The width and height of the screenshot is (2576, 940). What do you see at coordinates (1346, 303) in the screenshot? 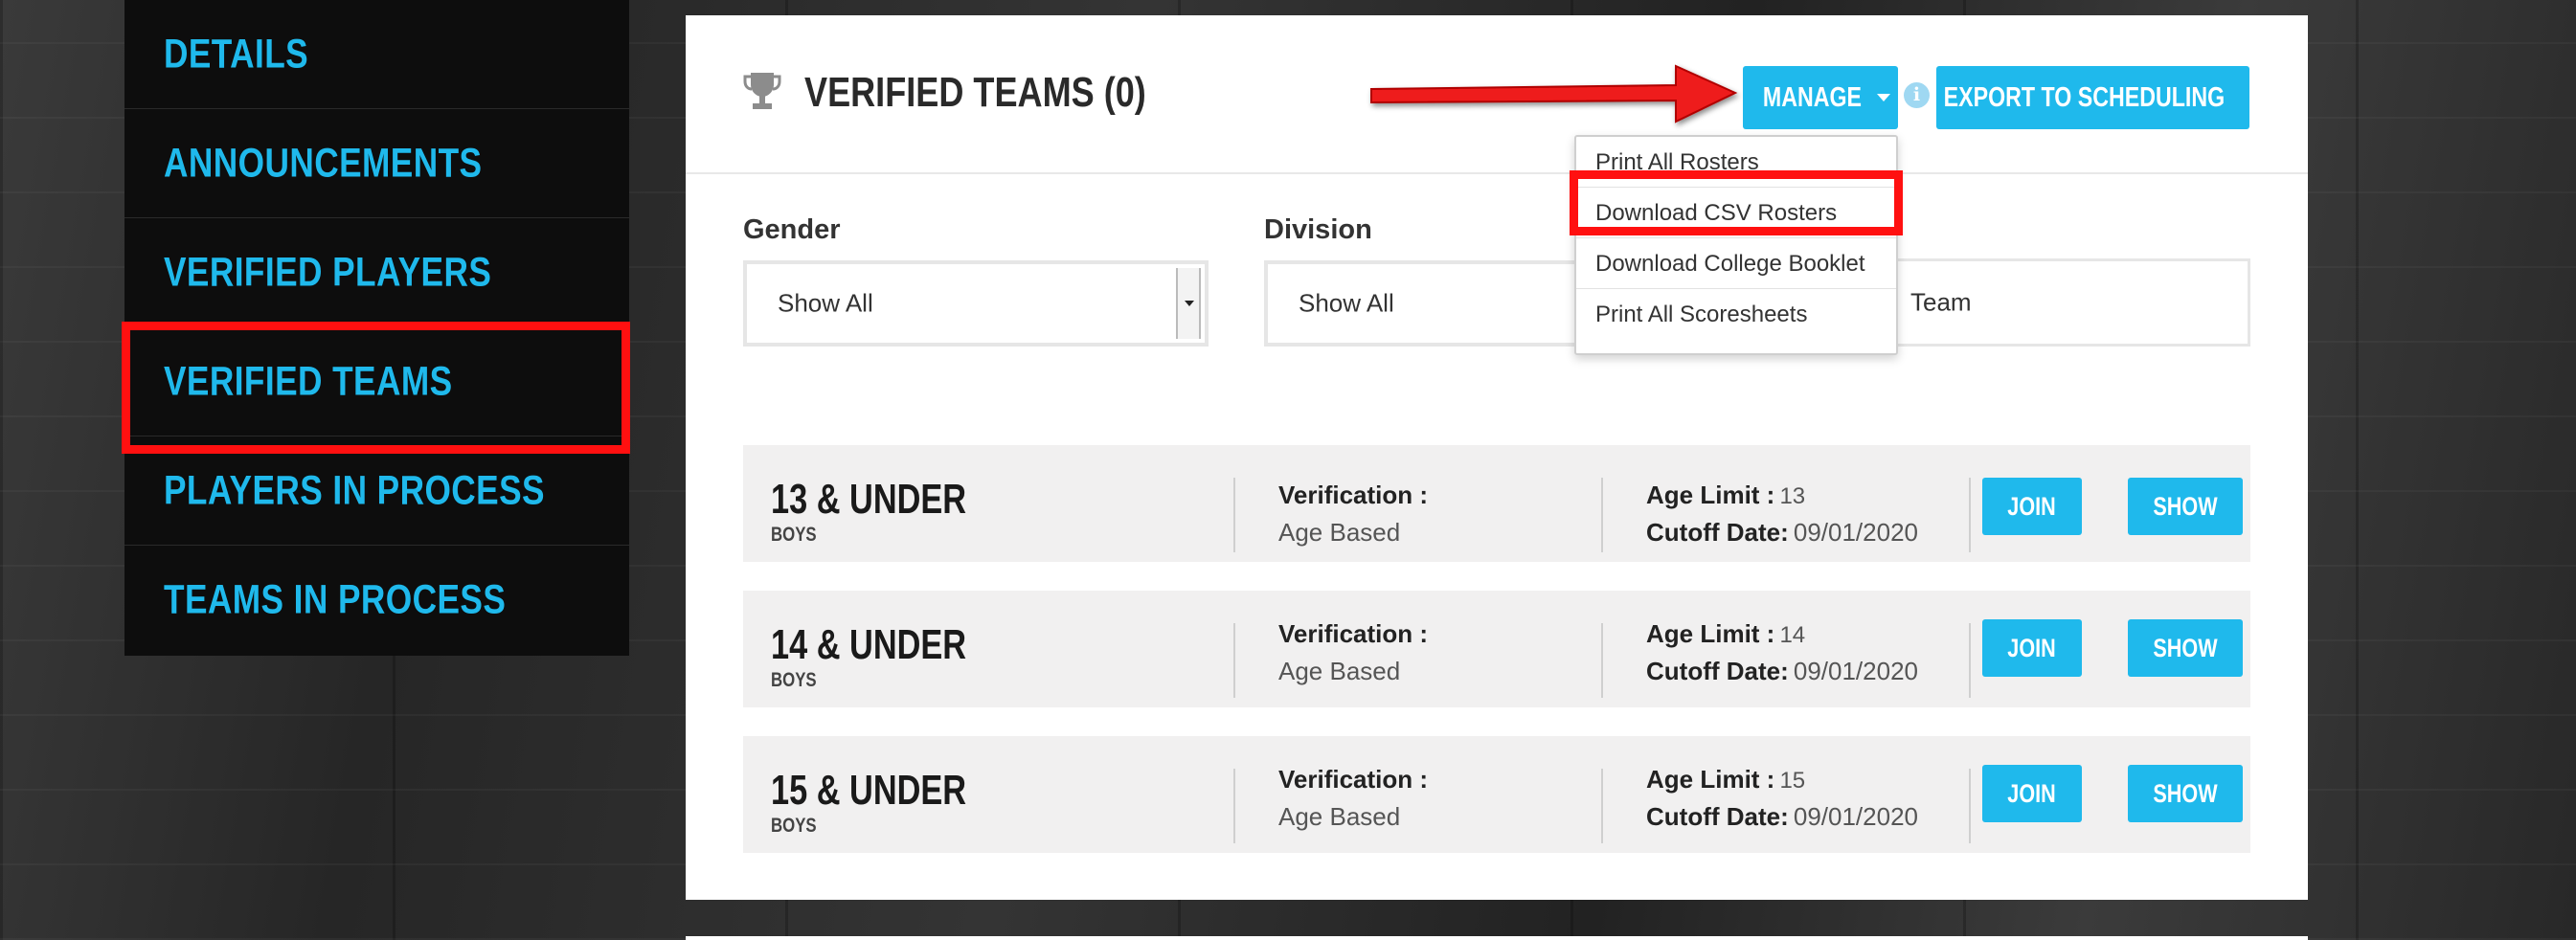
I see `division-select-value: Show All` at bounding box center [1346, 303].